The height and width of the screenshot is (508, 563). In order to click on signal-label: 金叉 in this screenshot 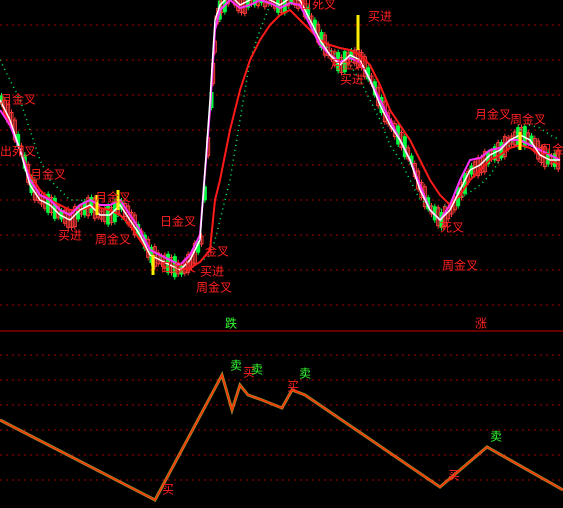, I will do `click(217, 251)`.